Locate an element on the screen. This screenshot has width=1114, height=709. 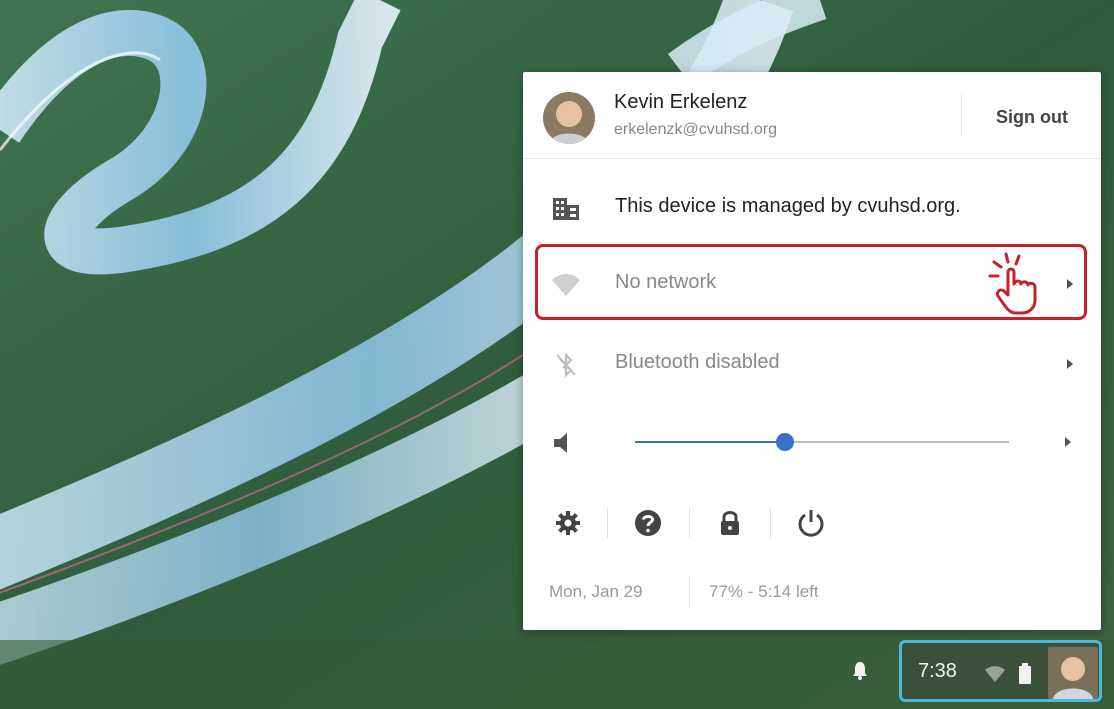
managed-device-notice: This device is managed by cvuhsd.org. is located at coordinates (812, 208).